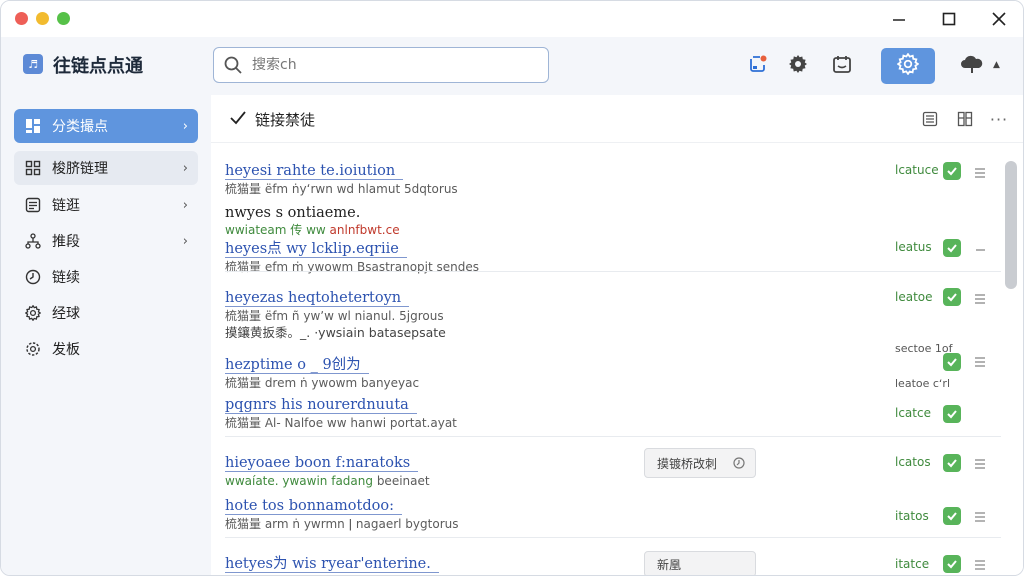 The height and width of the screenshot is (576, 1024). I want to click on search-icon, so click(233, 67).